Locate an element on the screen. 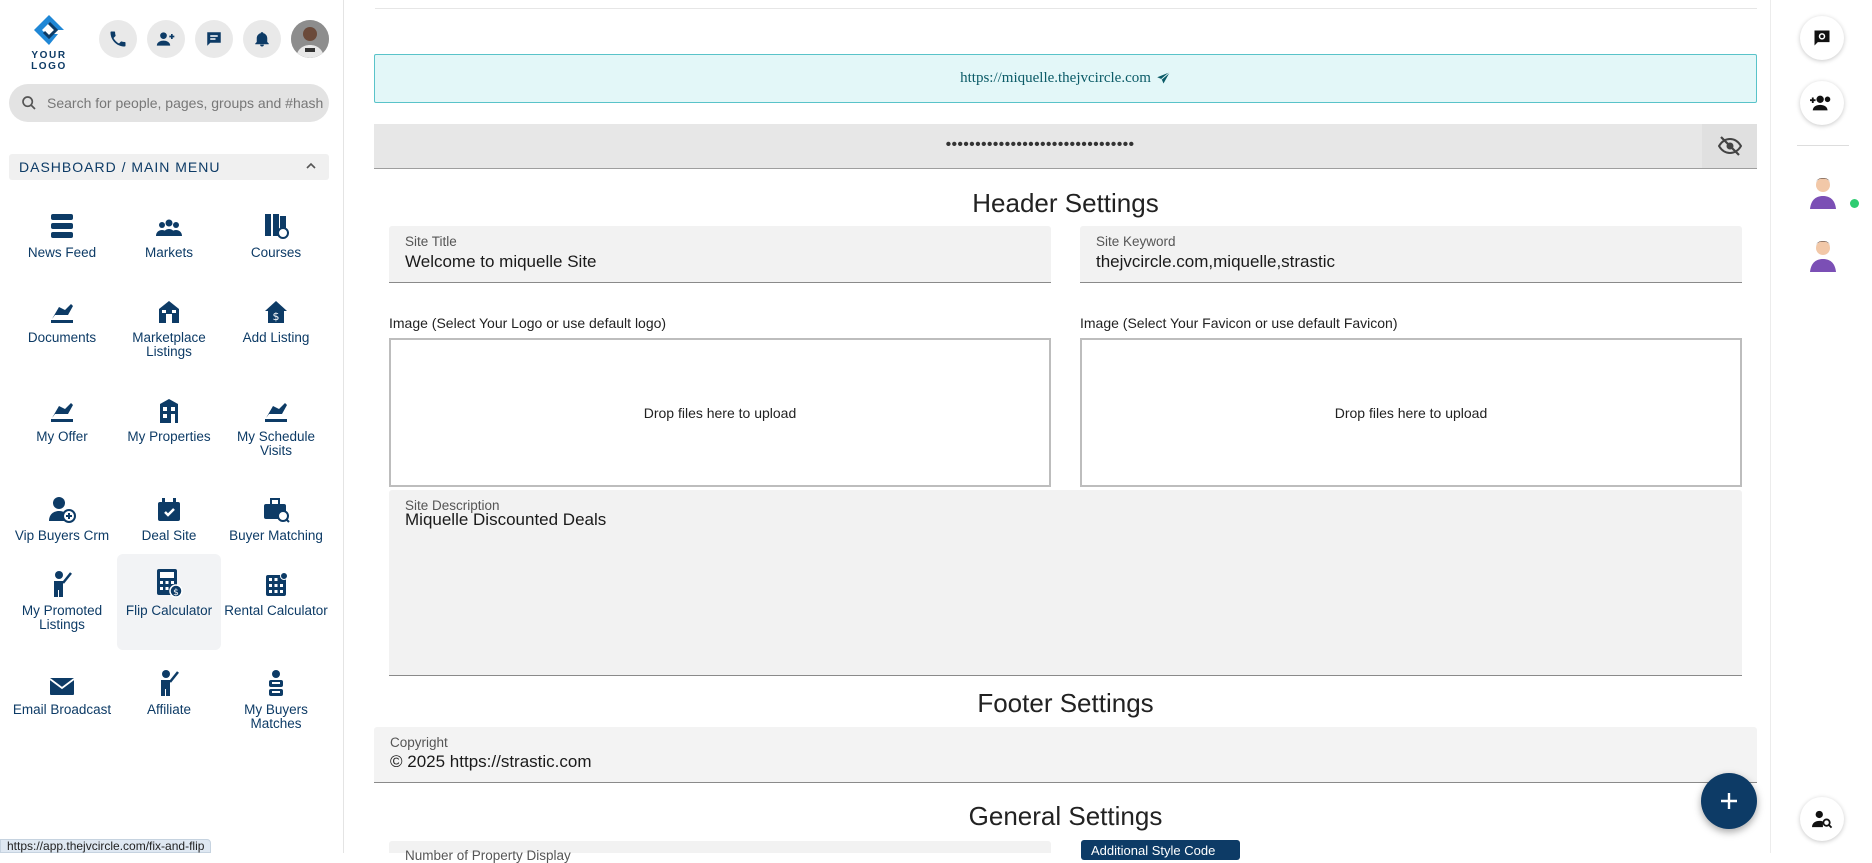 This screenshot has width=1872, height=863. add-user-icon is located at coordinates (165, 39).